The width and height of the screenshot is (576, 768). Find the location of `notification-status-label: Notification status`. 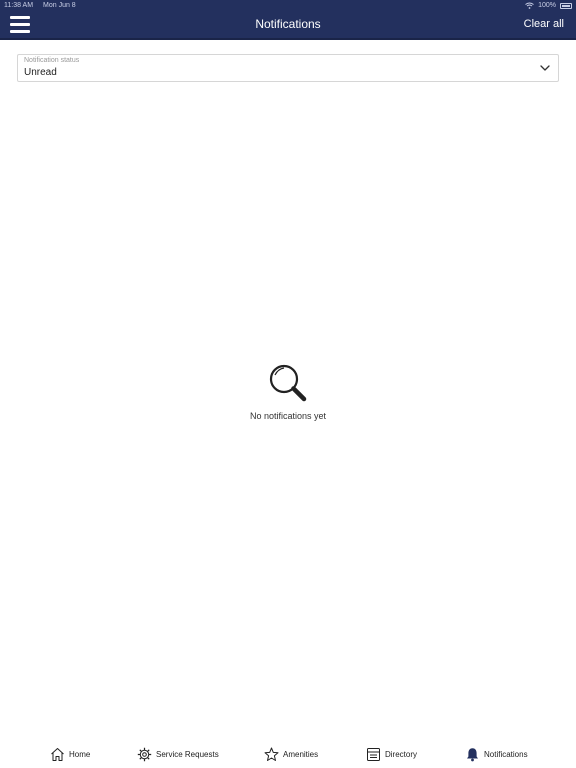

notification-status-label: Notification status is located at coordinates (52, 60).